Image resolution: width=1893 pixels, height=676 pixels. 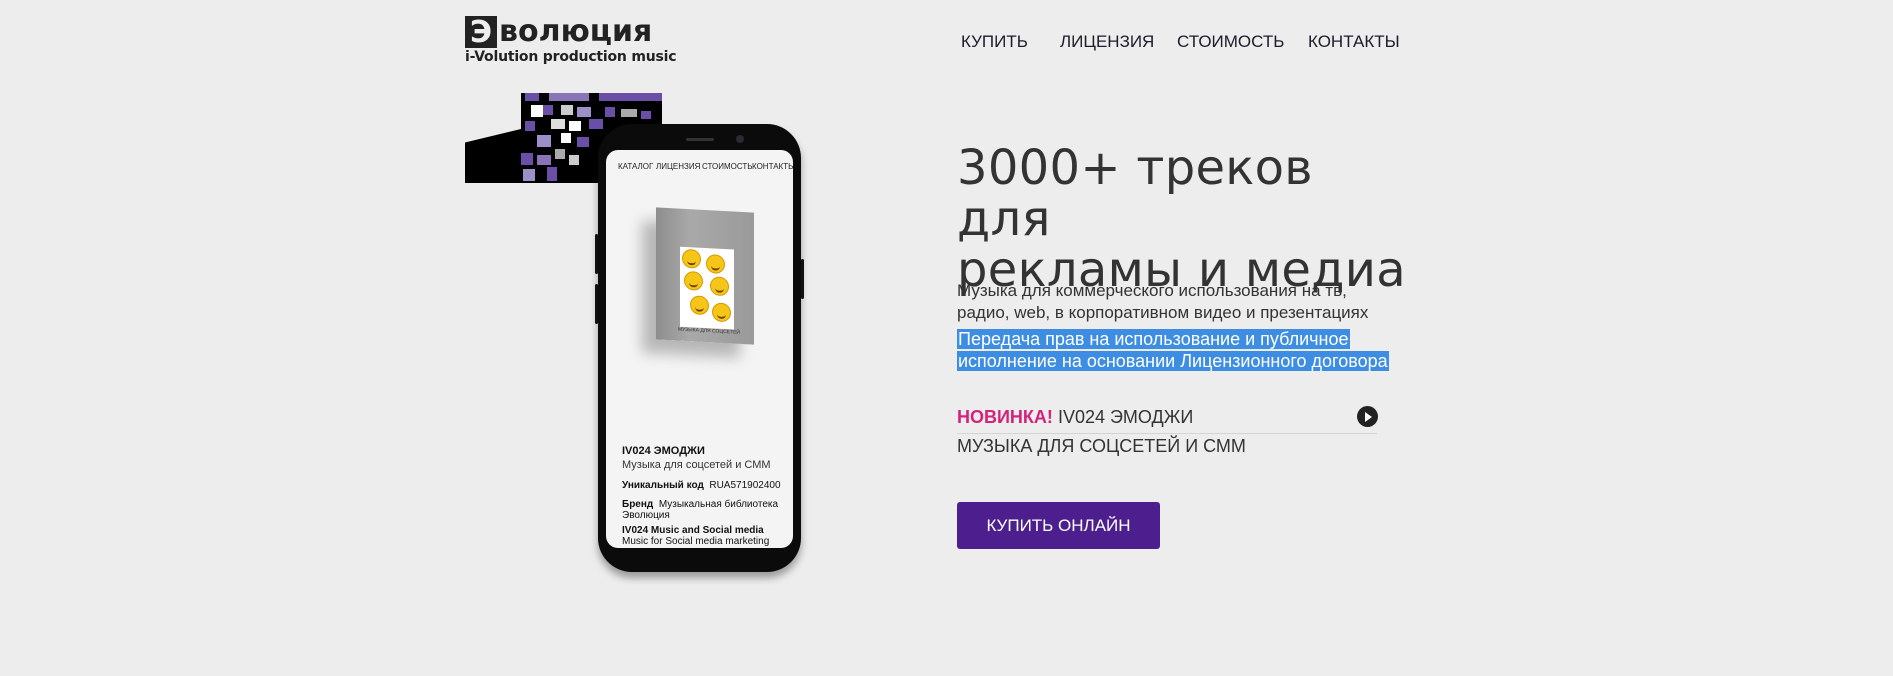 I want to click on site-logo: Э волюция i-Volution production music, so click(x=571, y=42).